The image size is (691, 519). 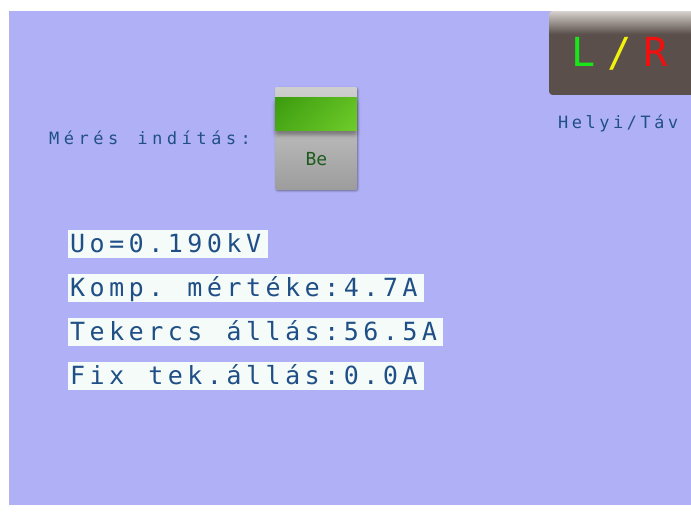 What do you see at coordinates (620, 123) in the screenshot?
I see `mode-label: Helyi/Táv` at bounding box center [620, 123].